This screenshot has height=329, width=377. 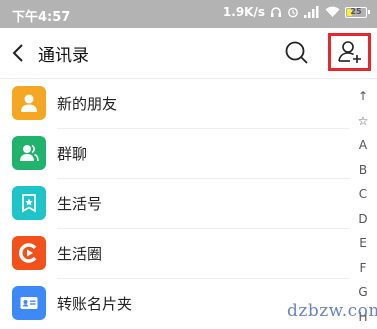 I want to click on battery-icon: 25, so click(x=356, y=12).